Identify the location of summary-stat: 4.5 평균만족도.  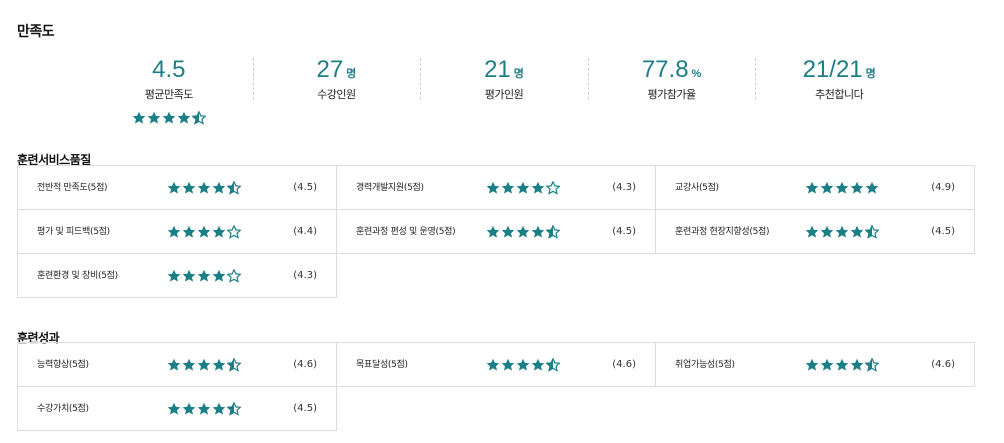
(169, 92).